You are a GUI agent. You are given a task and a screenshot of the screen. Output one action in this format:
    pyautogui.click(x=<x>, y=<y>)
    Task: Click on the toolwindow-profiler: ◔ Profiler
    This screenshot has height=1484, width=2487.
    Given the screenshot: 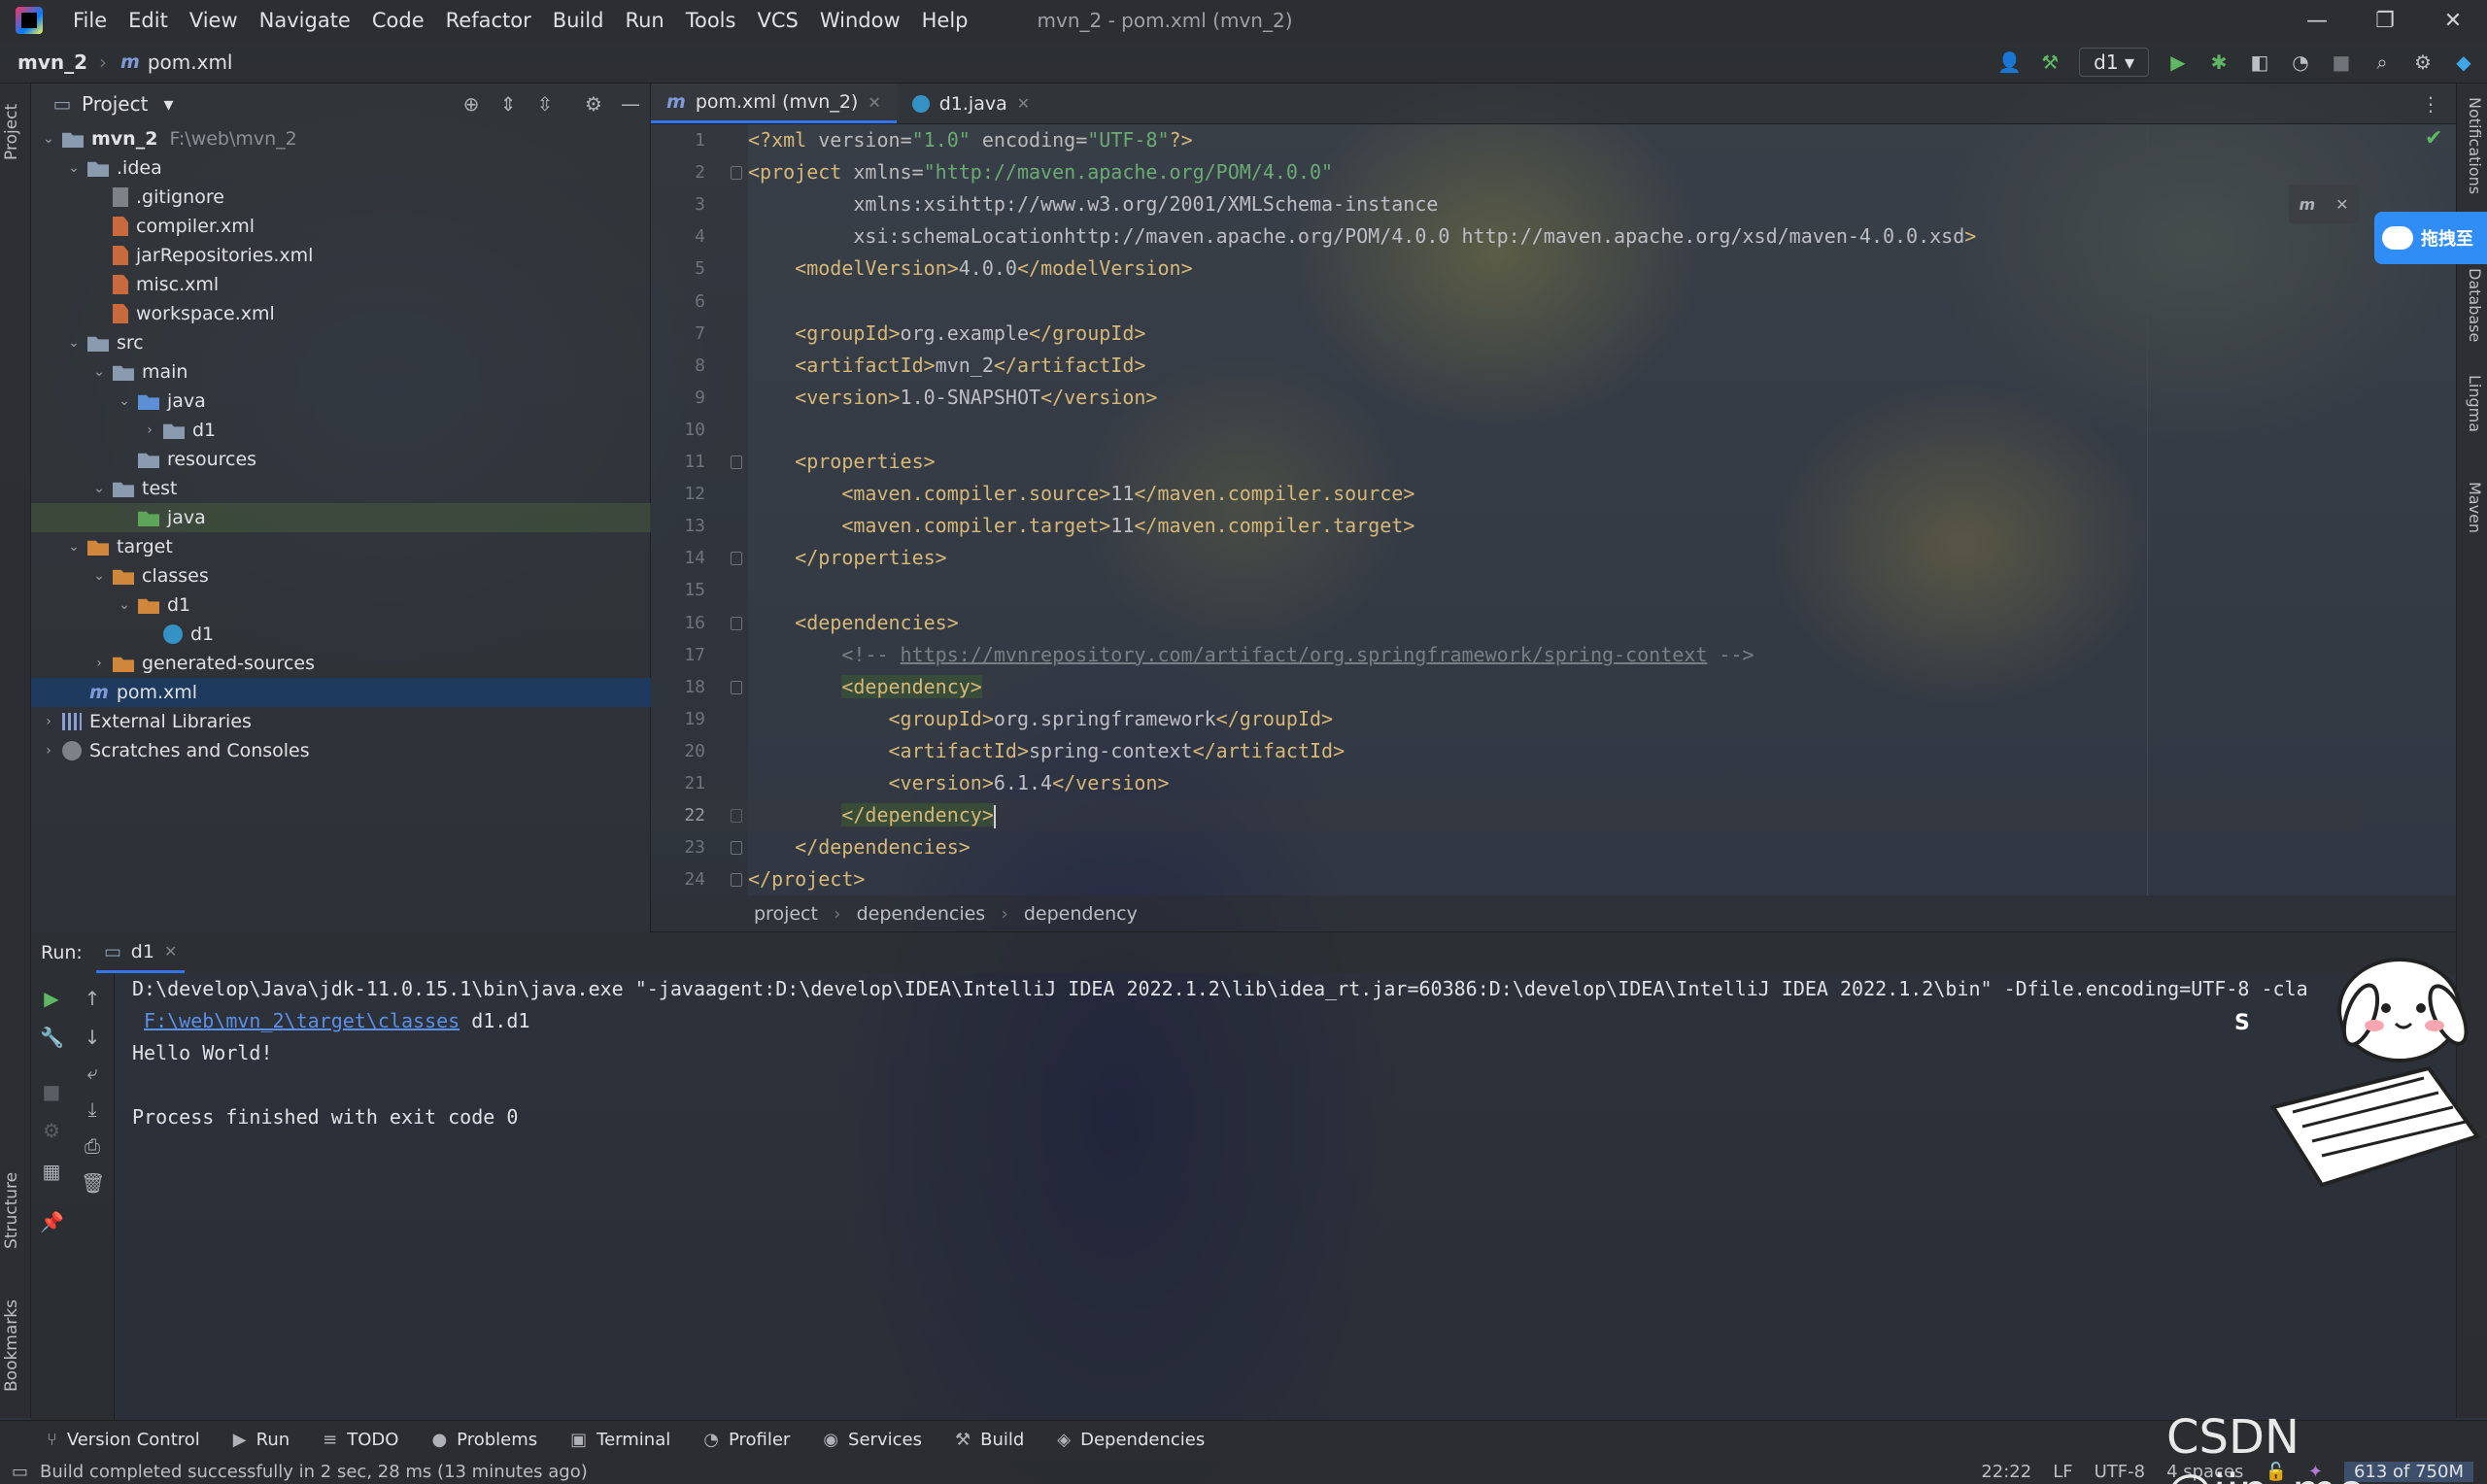 What is the action you would take?
    pyautogui.click(x=746, y=1440)
    